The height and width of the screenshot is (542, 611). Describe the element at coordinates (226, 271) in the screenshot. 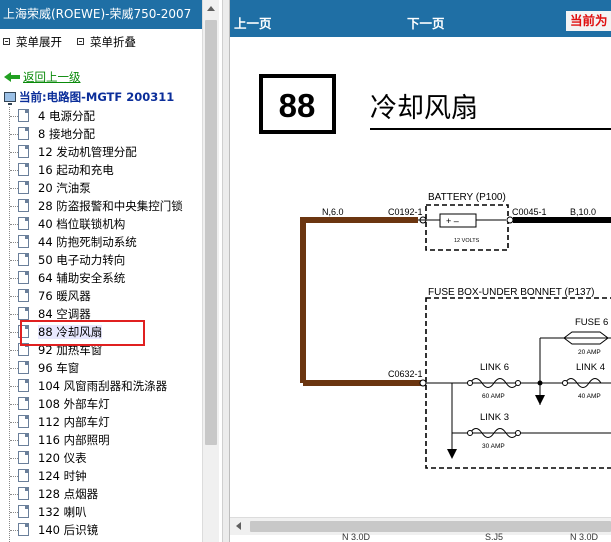

I see `pane-splitter` at that location.